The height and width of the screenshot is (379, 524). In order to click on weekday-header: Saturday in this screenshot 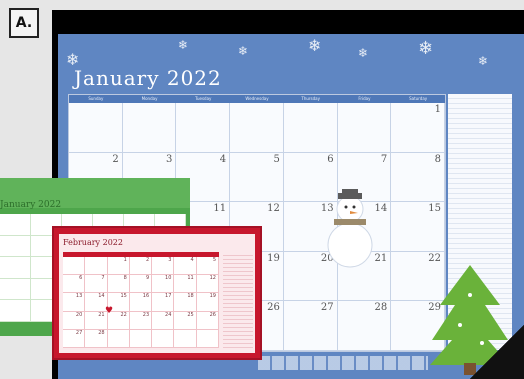, I will do `click(418, 99)`.